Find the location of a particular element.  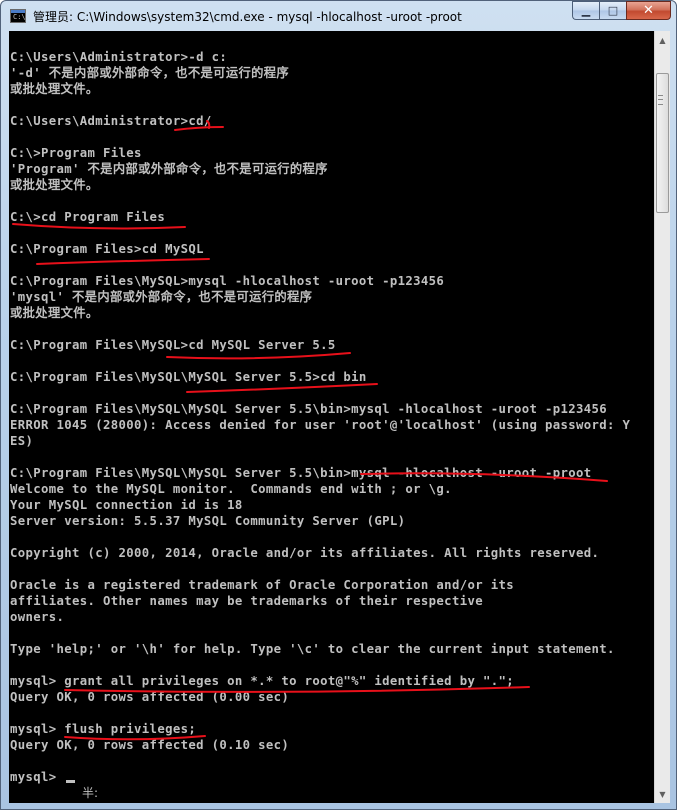

caption-buttons: ▁ □ ✕ is located at coordinates (621, 10).